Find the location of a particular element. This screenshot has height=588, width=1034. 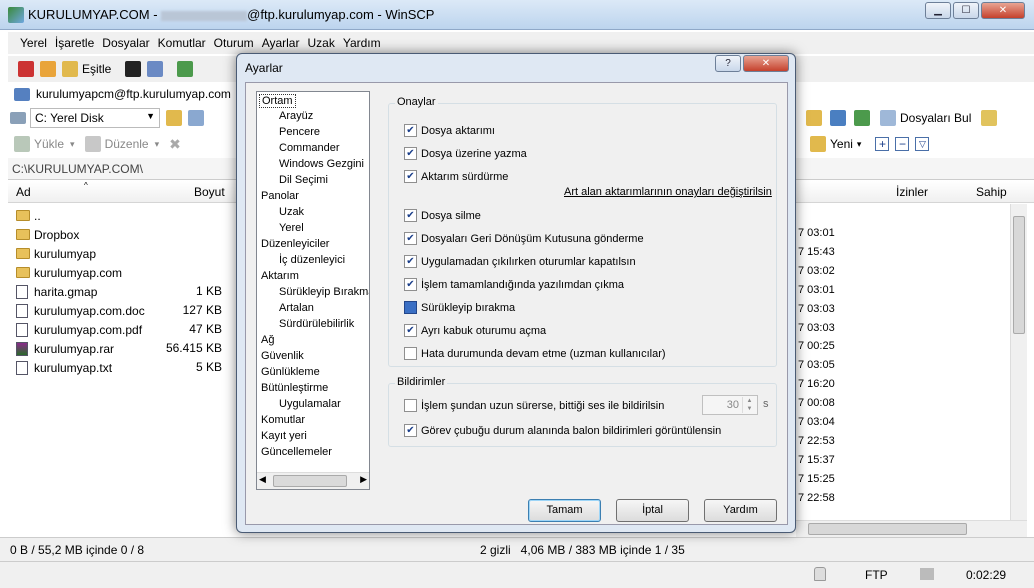

tree-item: Güvenlik is located at coordinates (282, 356).